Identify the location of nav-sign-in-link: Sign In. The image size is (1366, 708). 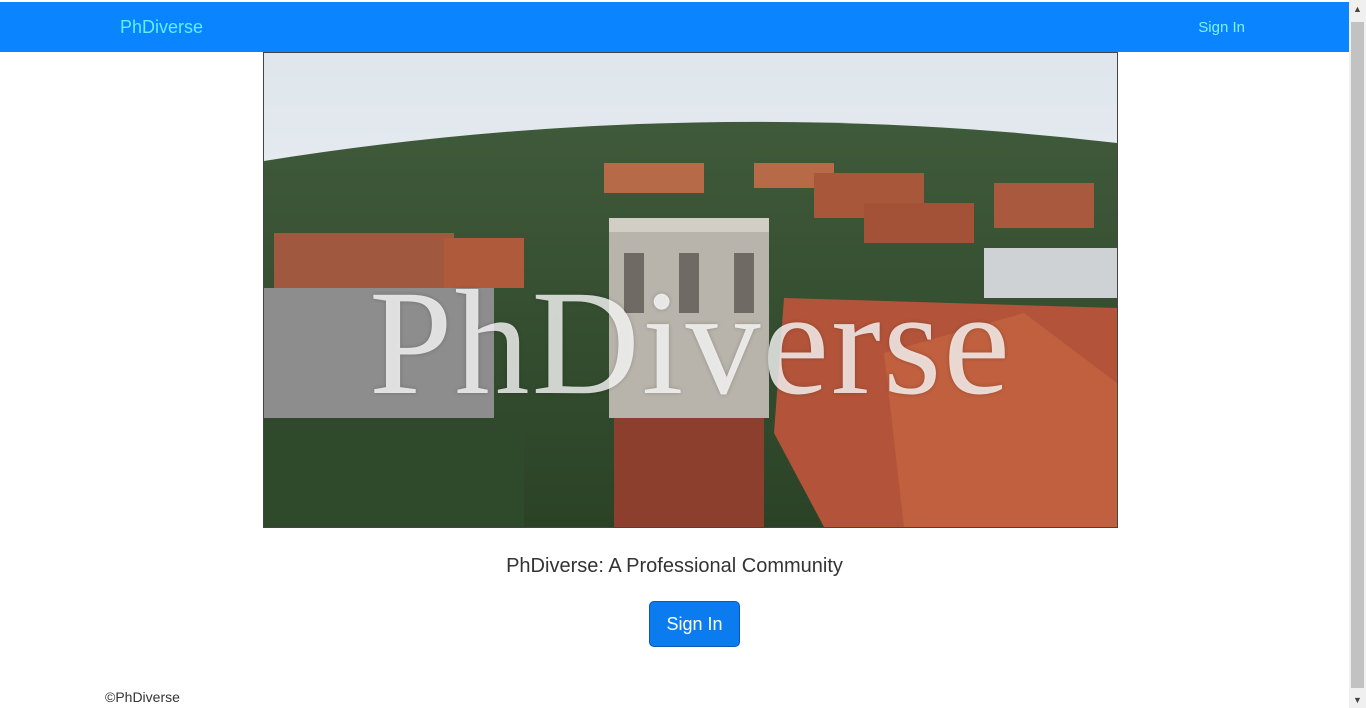
(1221, 27).